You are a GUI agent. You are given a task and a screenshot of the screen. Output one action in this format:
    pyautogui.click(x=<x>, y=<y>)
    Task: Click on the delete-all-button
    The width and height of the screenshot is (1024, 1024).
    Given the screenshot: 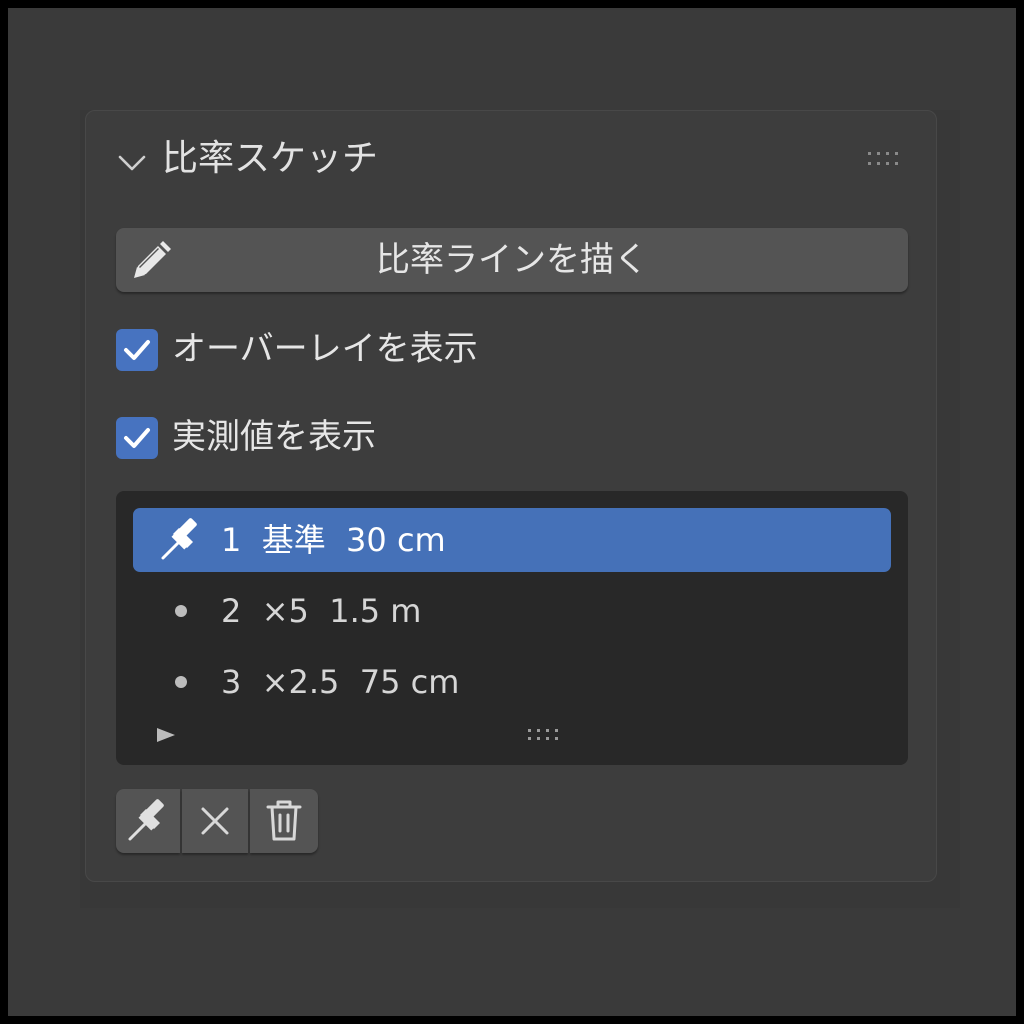 What is the action you would take?
    pyautogui.click(x=284, y=821)
    